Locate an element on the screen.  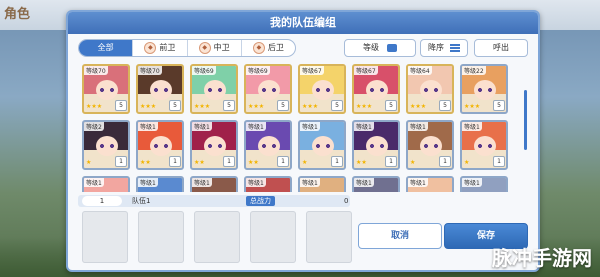
tab-label: 后卫 is located at coordinates (275, 47).